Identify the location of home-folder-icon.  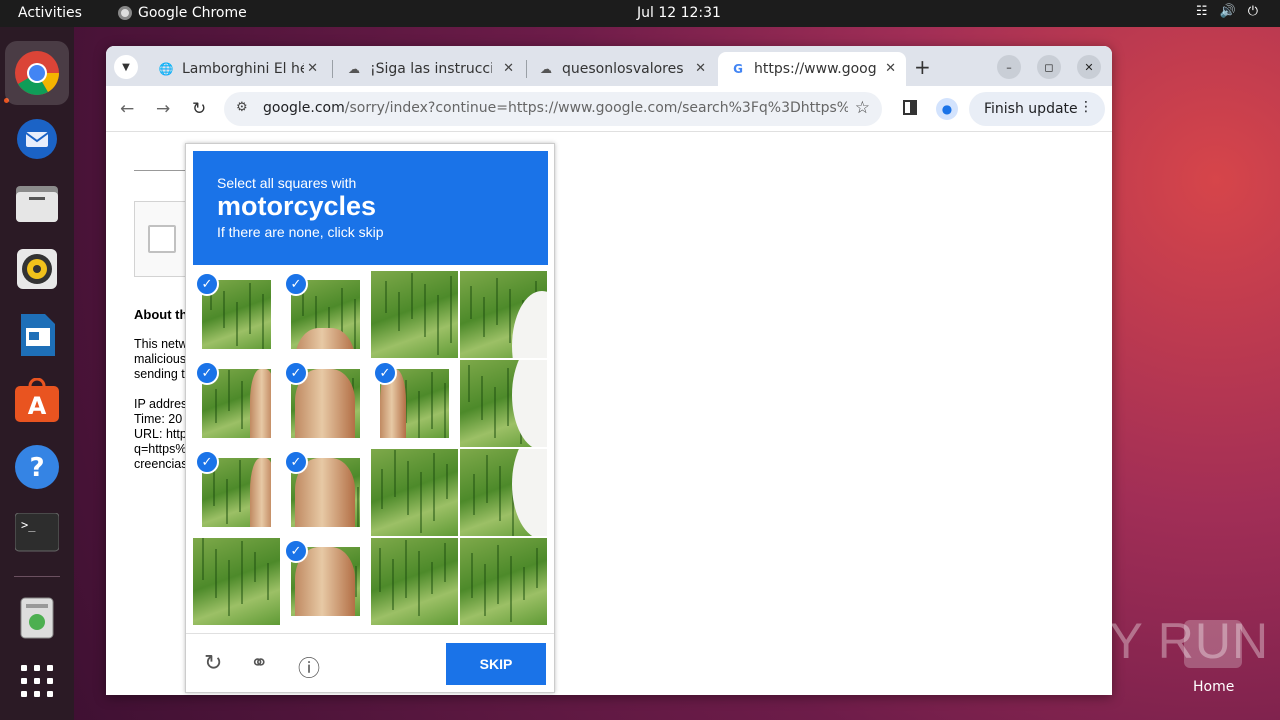
(1213, 644).